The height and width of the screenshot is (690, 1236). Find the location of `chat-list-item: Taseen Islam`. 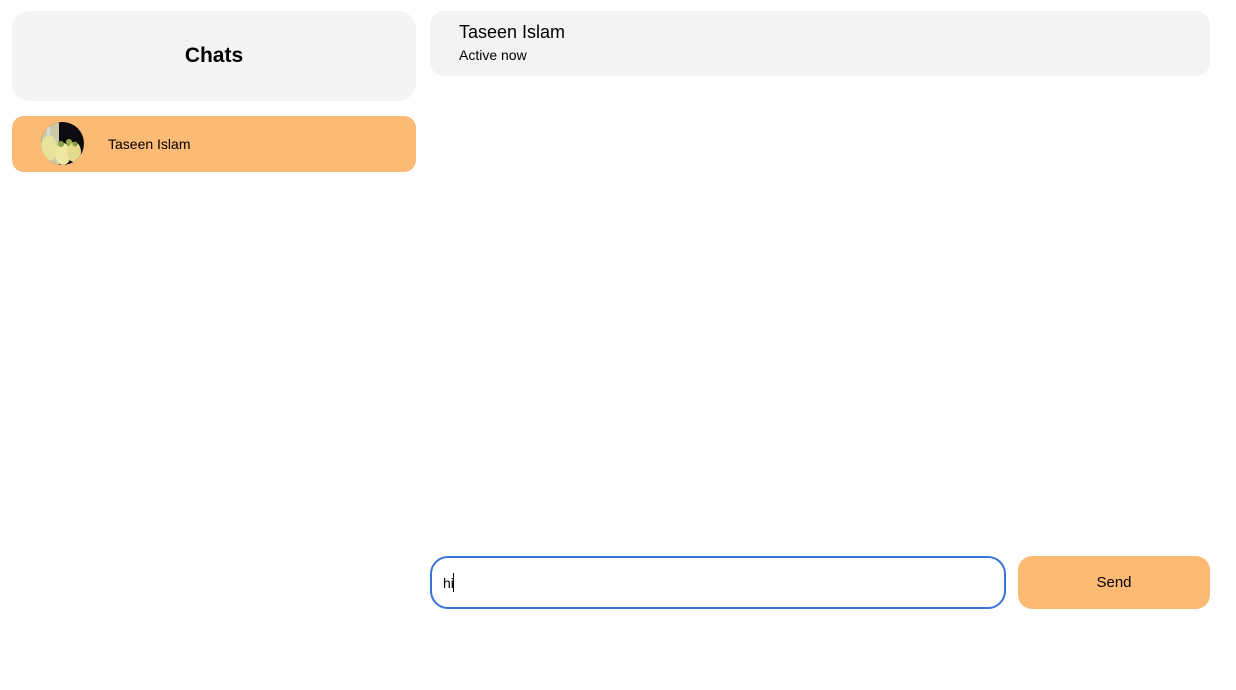

chat-list-item: Taseen Islam is located at coordinates (214, 144).